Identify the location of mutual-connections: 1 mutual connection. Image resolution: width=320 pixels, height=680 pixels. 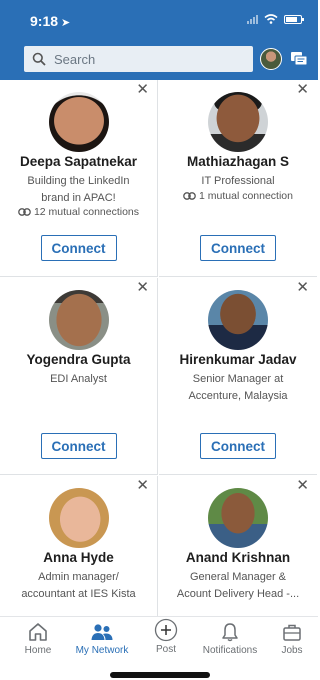
(238, 196).